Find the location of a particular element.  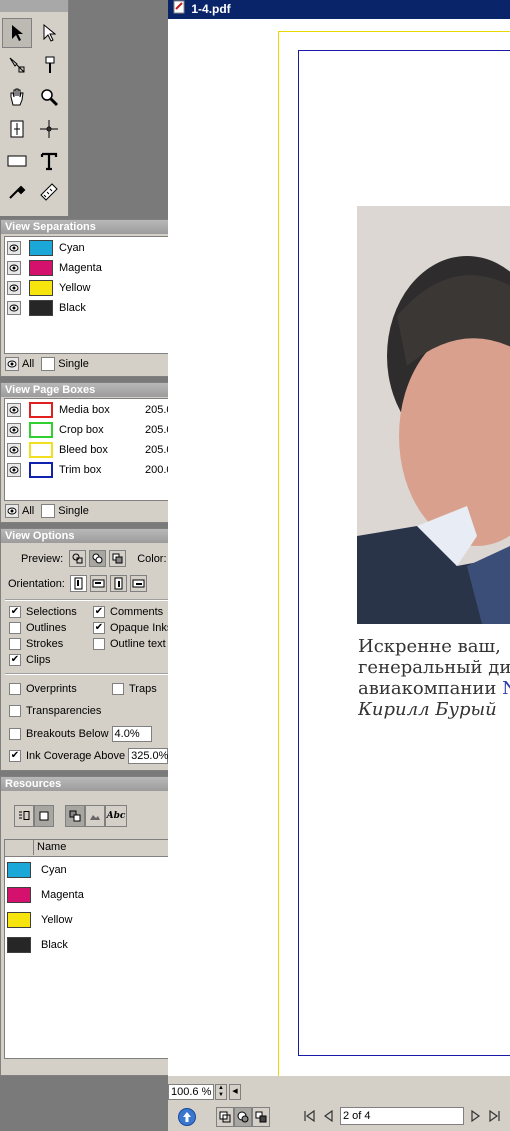

next-page-icon is located at coordinates (476, 1117).